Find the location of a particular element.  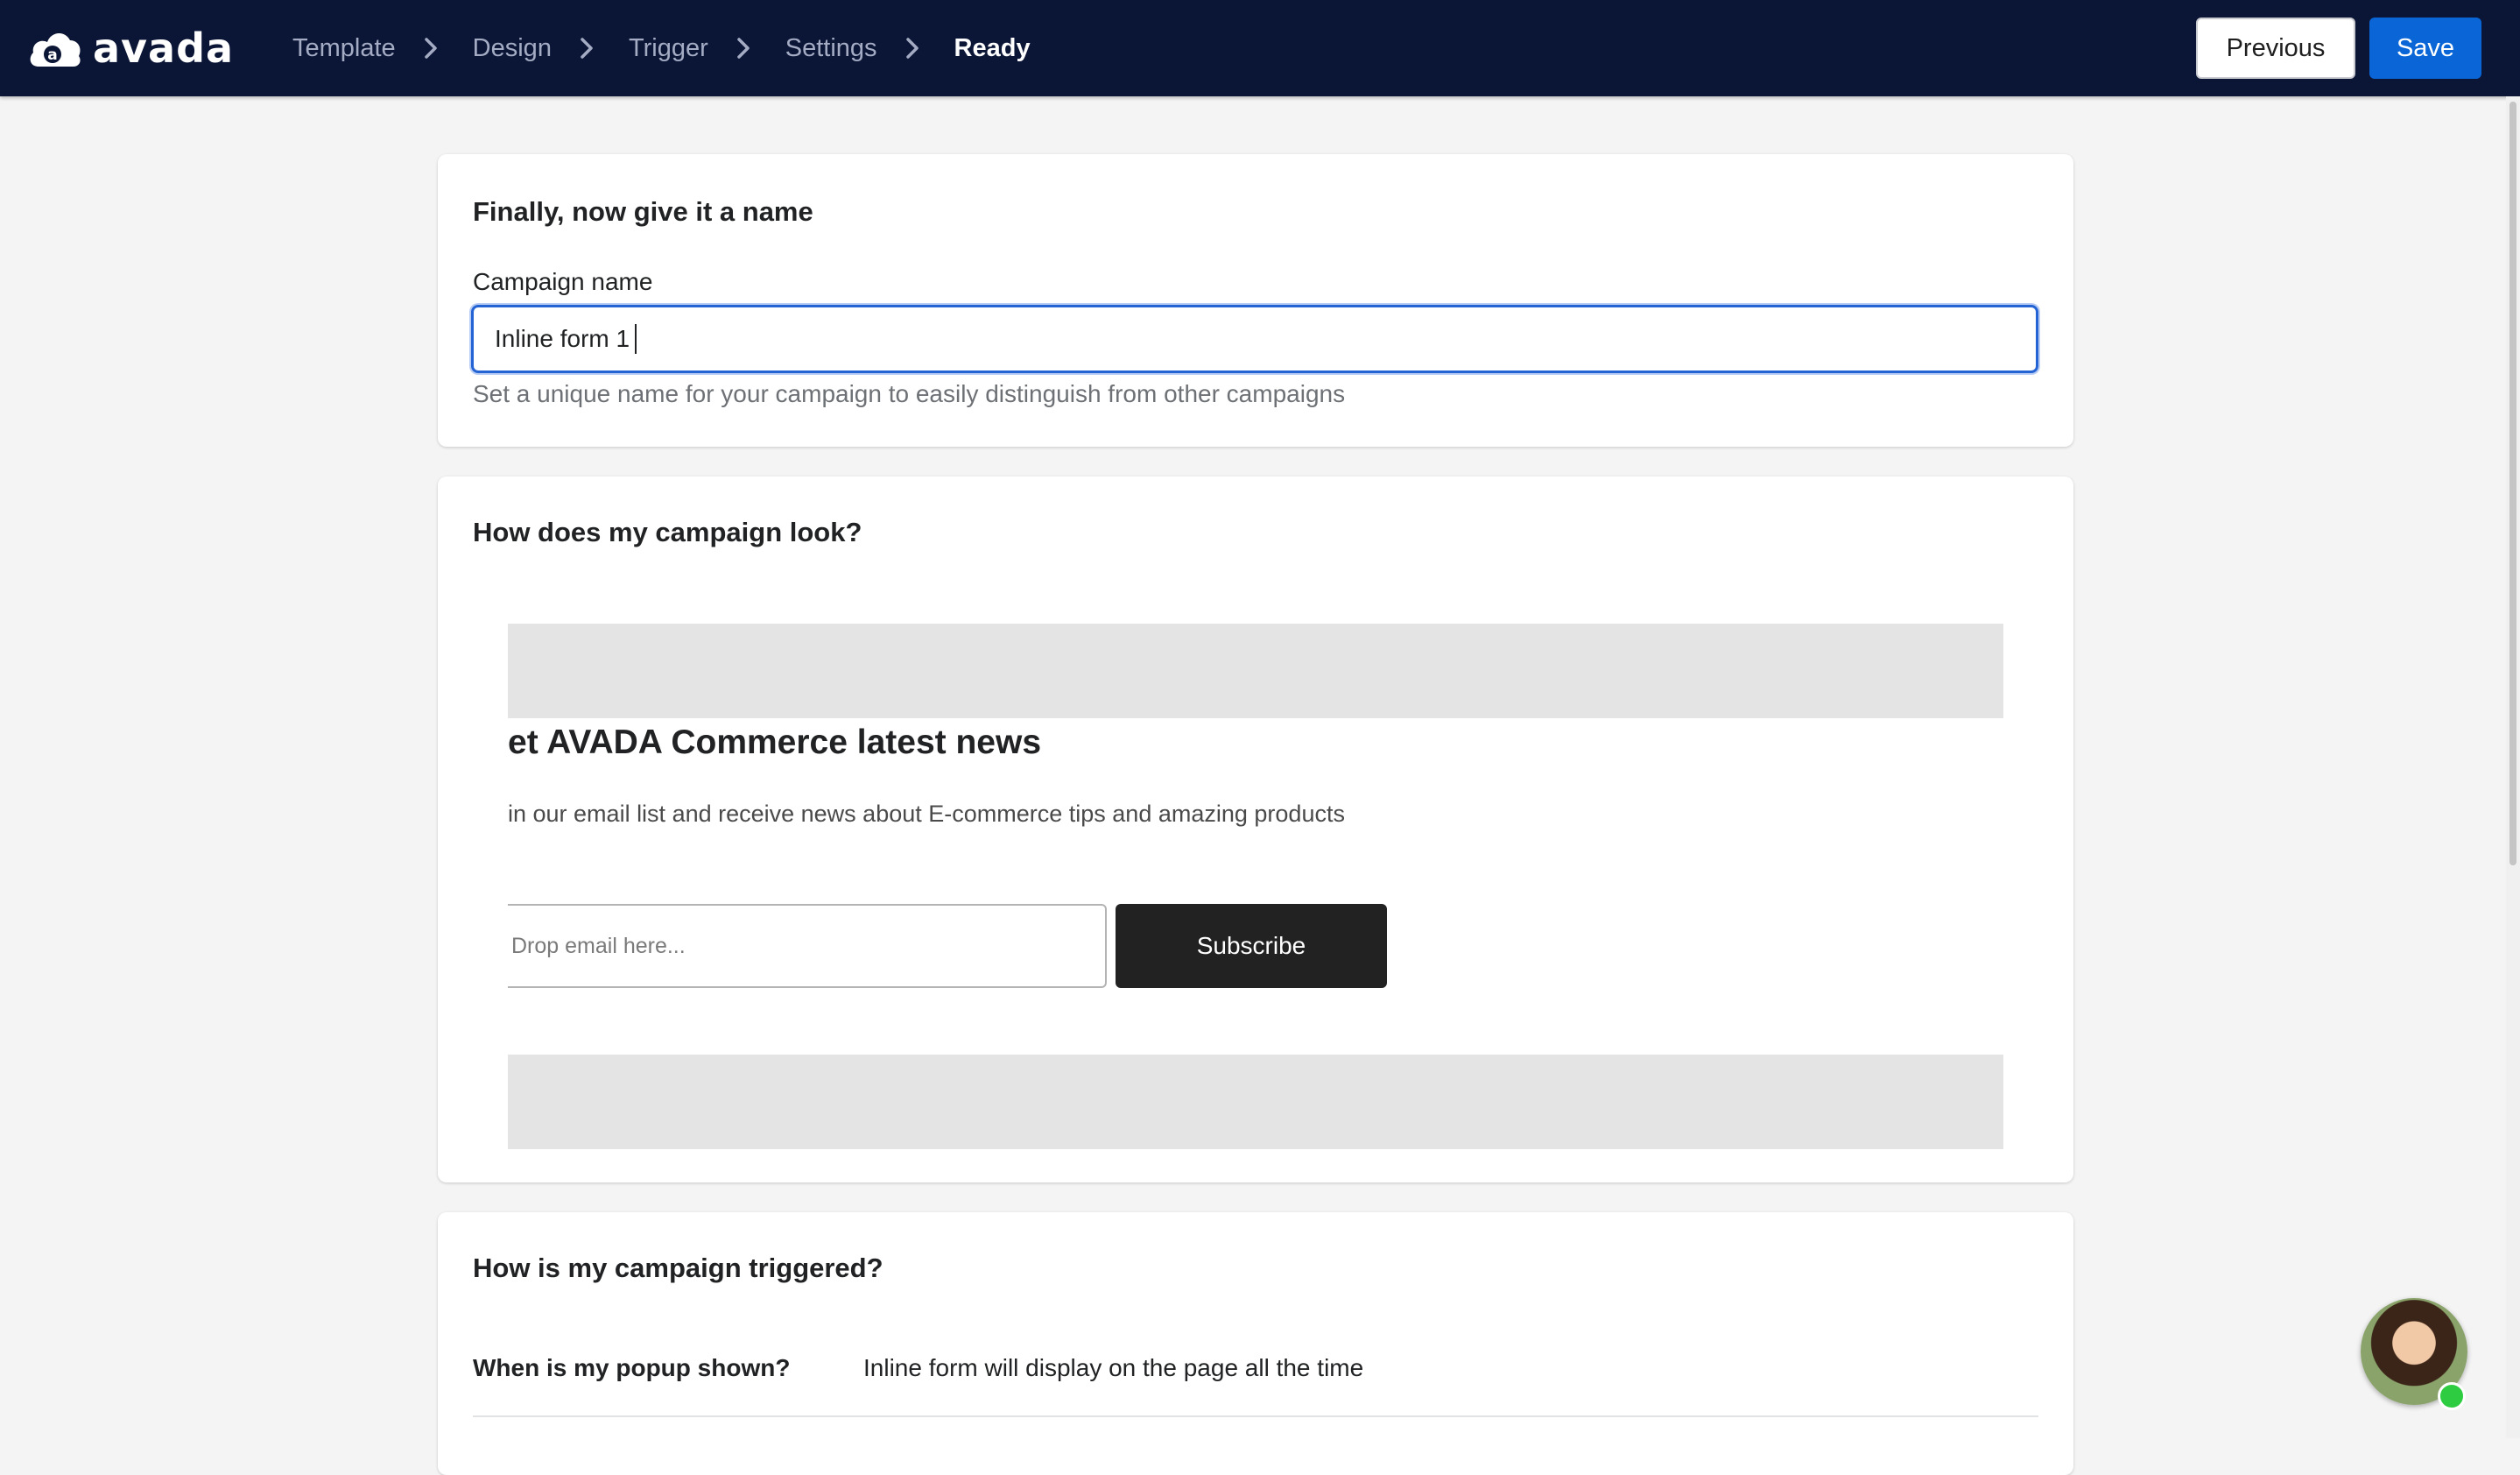

text-caret is located at coordinates (636, 339).